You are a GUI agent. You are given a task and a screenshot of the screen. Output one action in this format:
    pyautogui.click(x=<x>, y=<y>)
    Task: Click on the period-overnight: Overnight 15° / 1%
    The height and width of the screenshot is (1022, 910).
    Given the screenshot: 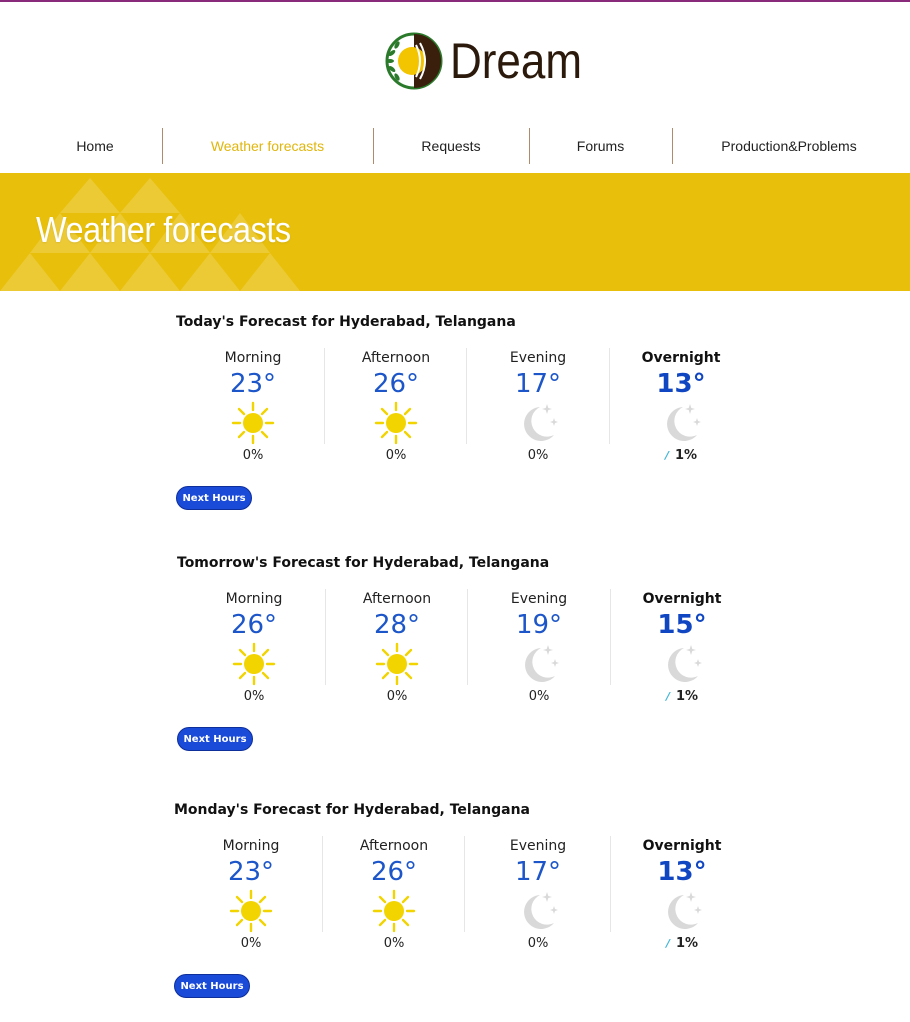 What is the action you would take?
    pyautogui.click(x=682, y=649)
    